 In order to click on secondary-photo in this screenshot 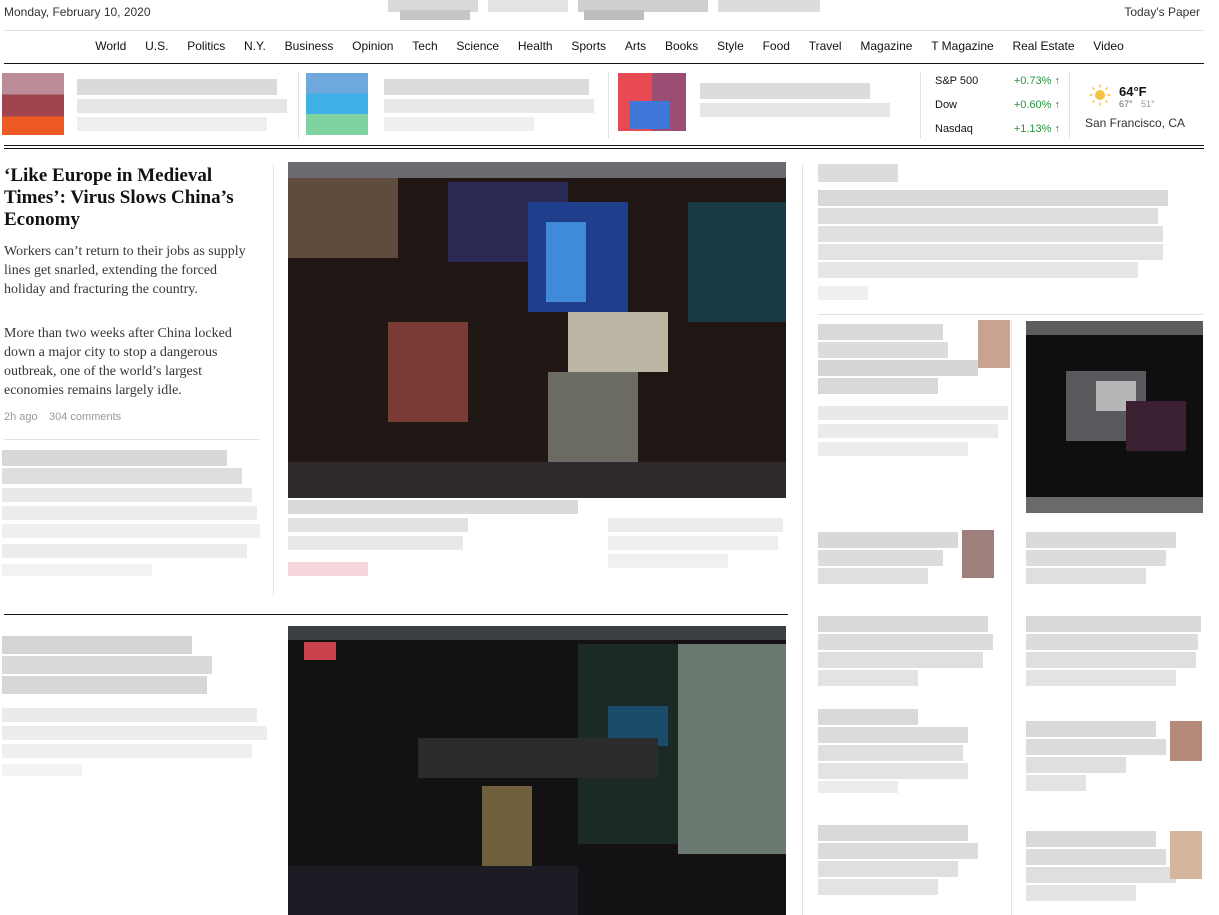, I will do `click(537, 770)`.